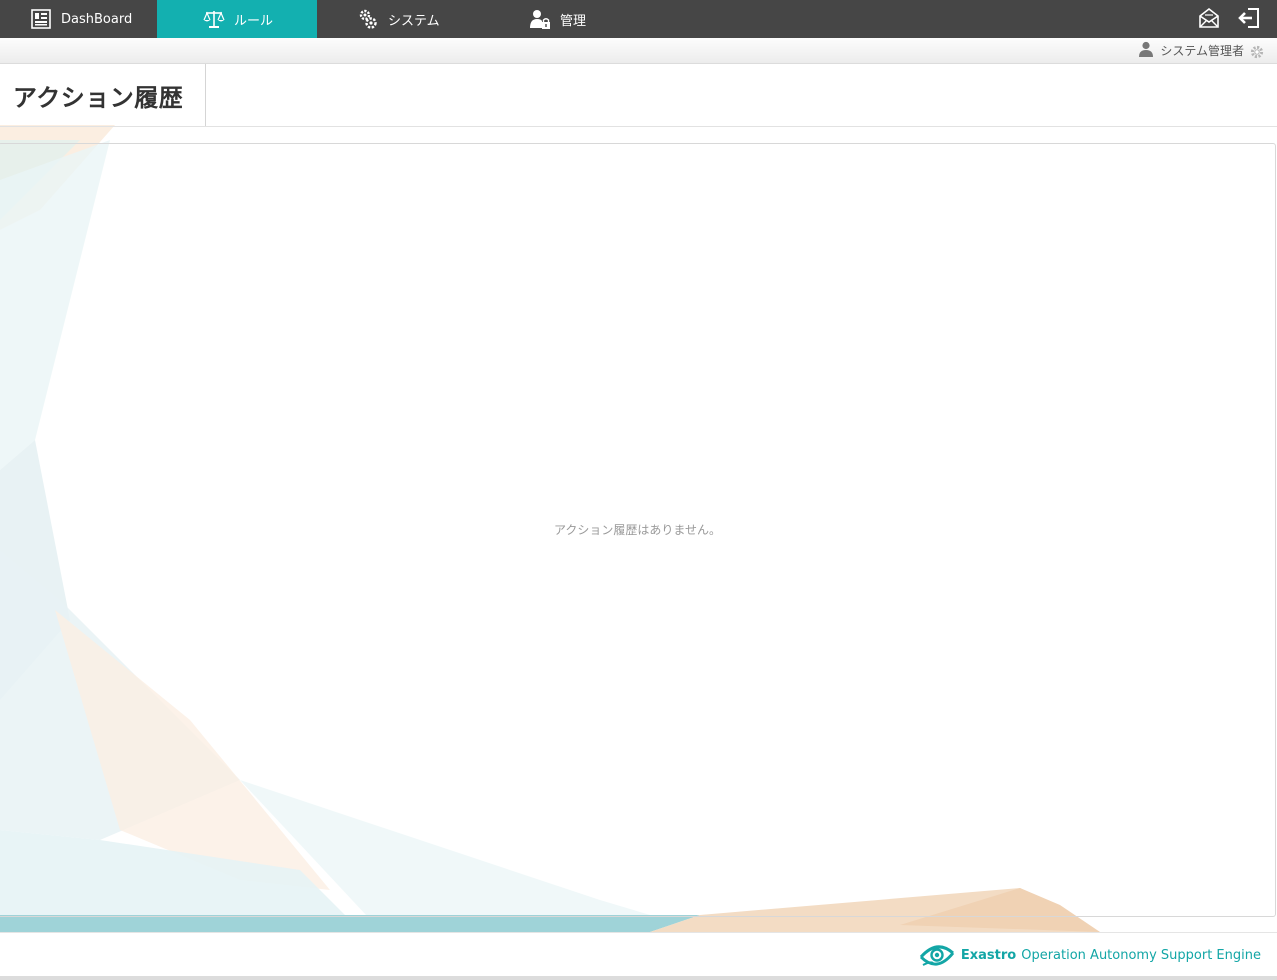 The width and height of the screenshot is (1277, 980). What do you see at coordinates (214, 19) in the screenshot?
I see `scales-icon` at bounding box center [214, 19].